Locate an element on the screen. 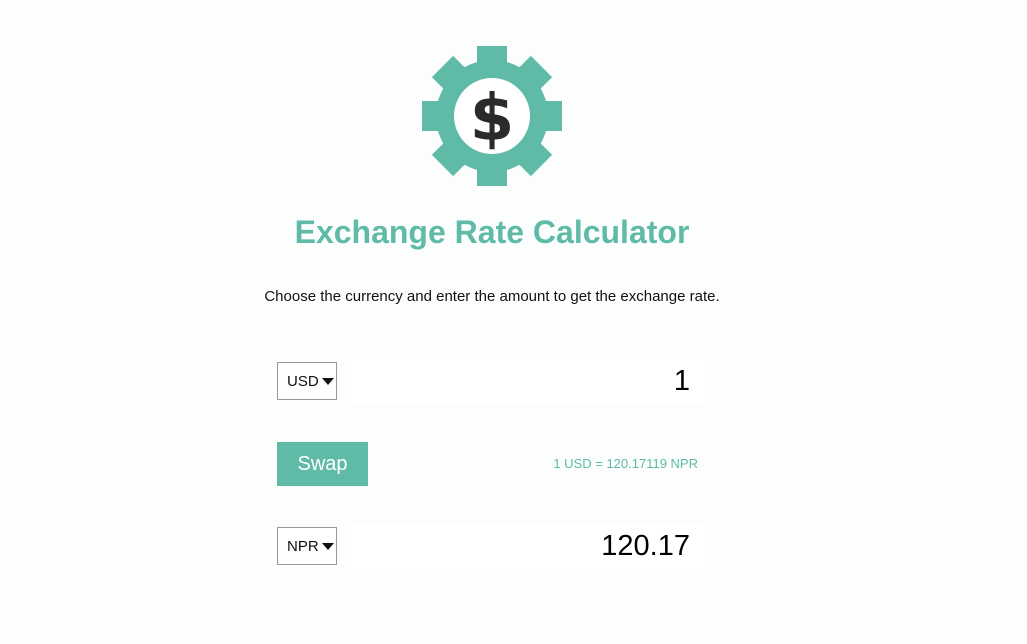 This screenshot has height=644, width=1027. exchange-rate-text: 1 USD = 120.17119 NPR is located at coordinates (625, 463).